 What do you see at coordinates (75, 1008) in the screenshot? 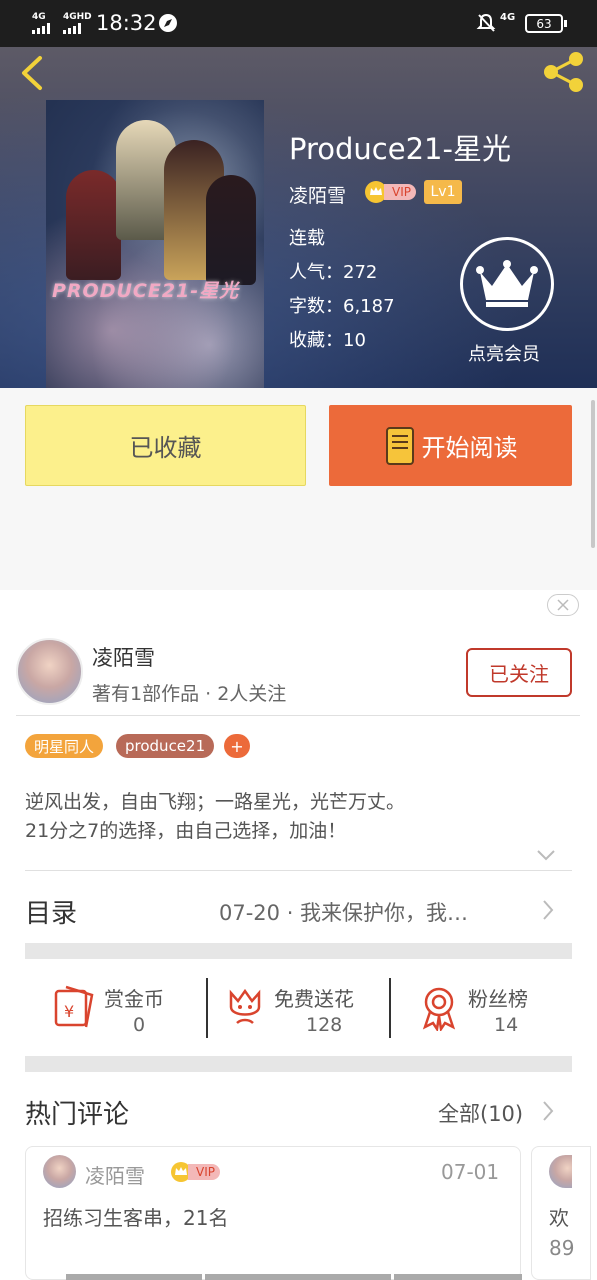
I see `coin-envelope-icon: ¥` at bounding box center [75, 1008].